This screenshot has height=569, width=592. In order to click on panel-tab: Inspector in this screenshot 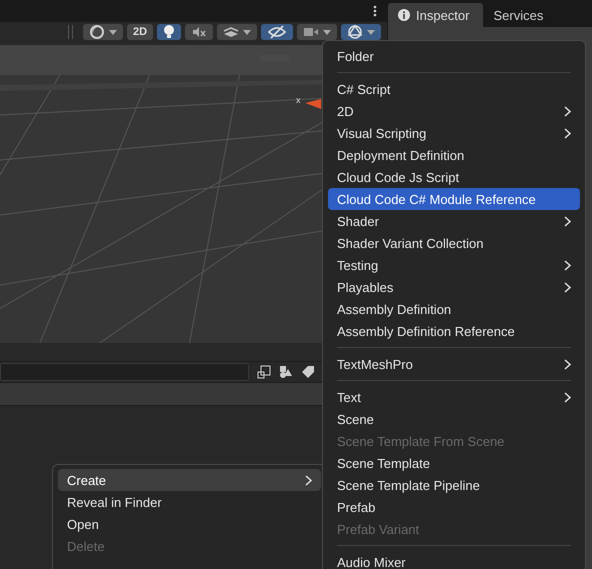, I will do `click(436, 15)`.